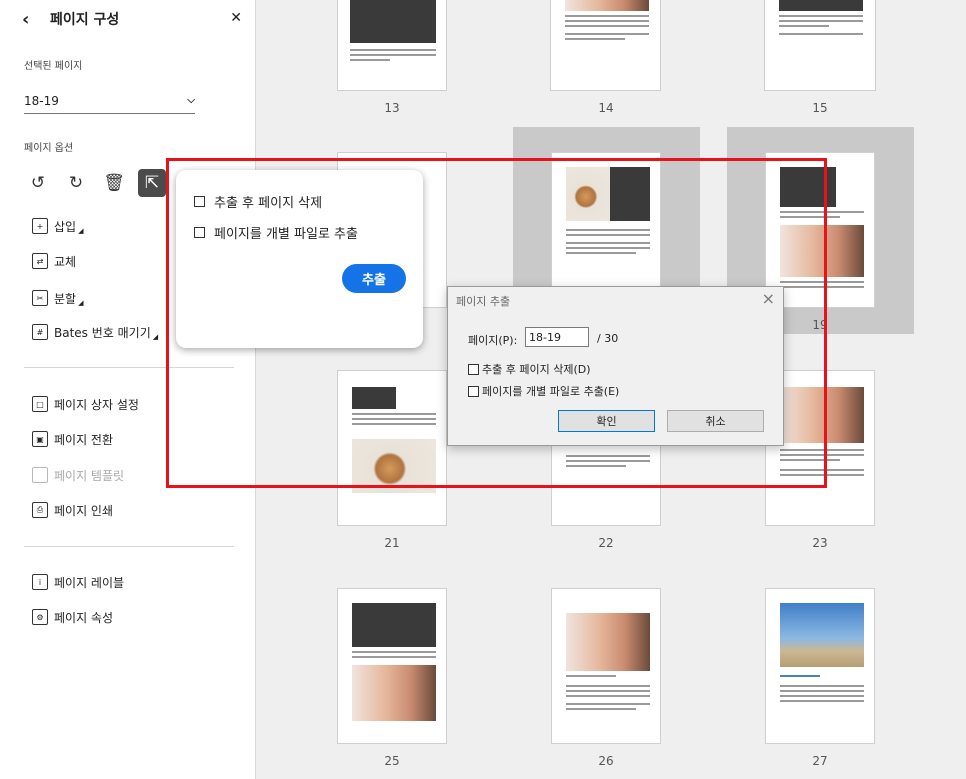 This screenshot has height=779, width=966. Describe the element at coordinates (40, 439) in the screenshot. I see `page-transition-icon: ▣` at that location.